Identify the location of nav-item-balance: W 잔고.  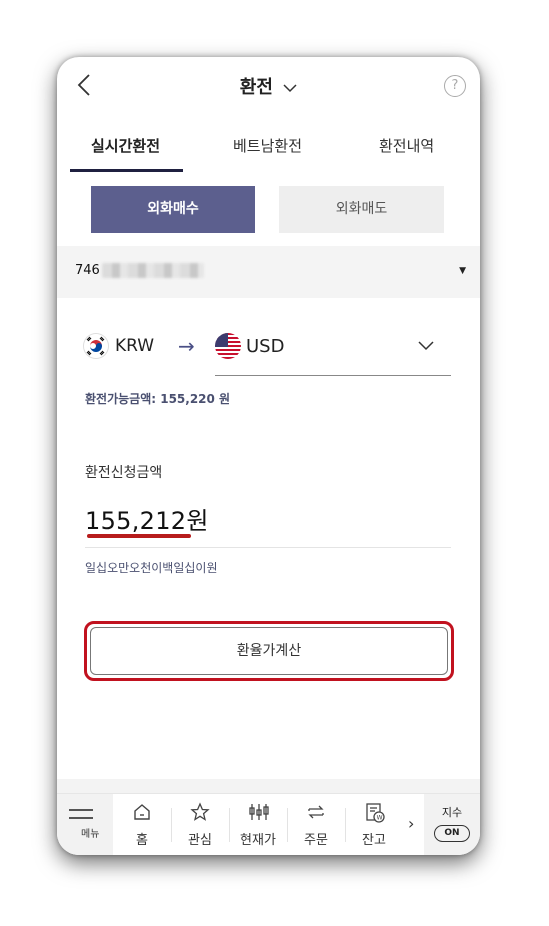
(374, 824).